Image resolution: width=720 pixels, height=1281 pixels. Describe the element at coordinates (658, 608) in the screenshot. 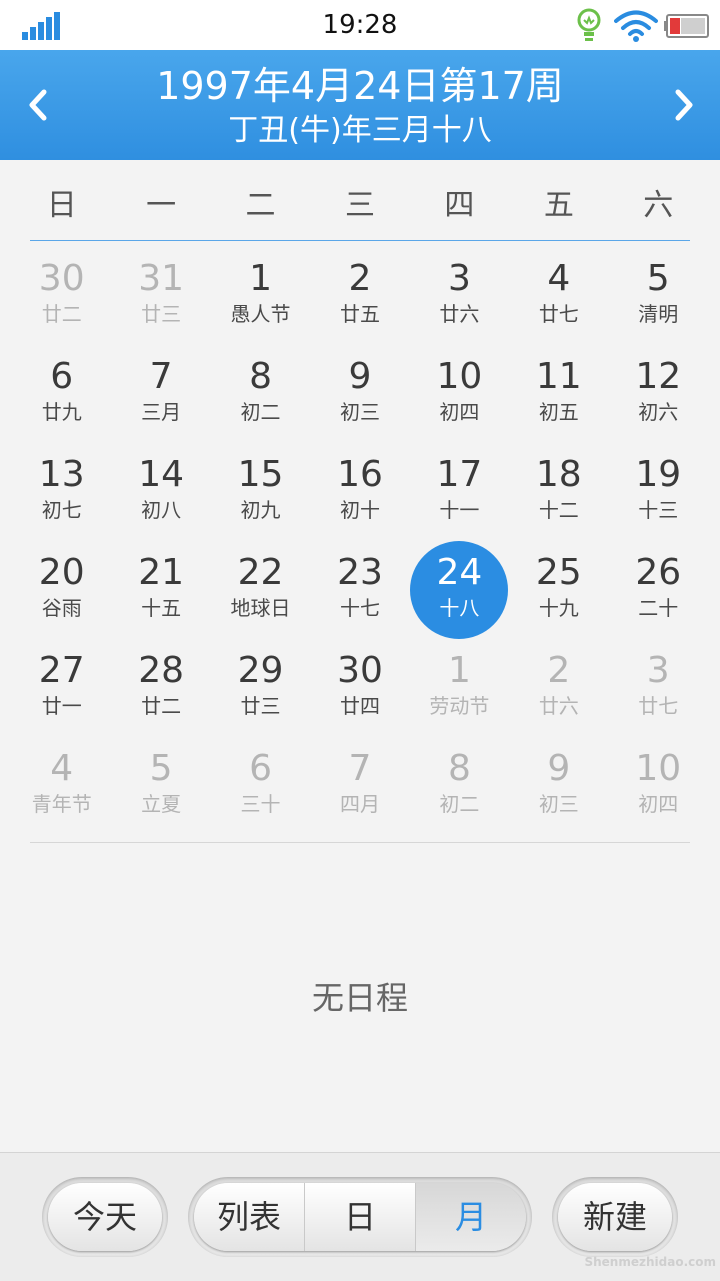

I see `day-lunar-label: 二十` at that location.